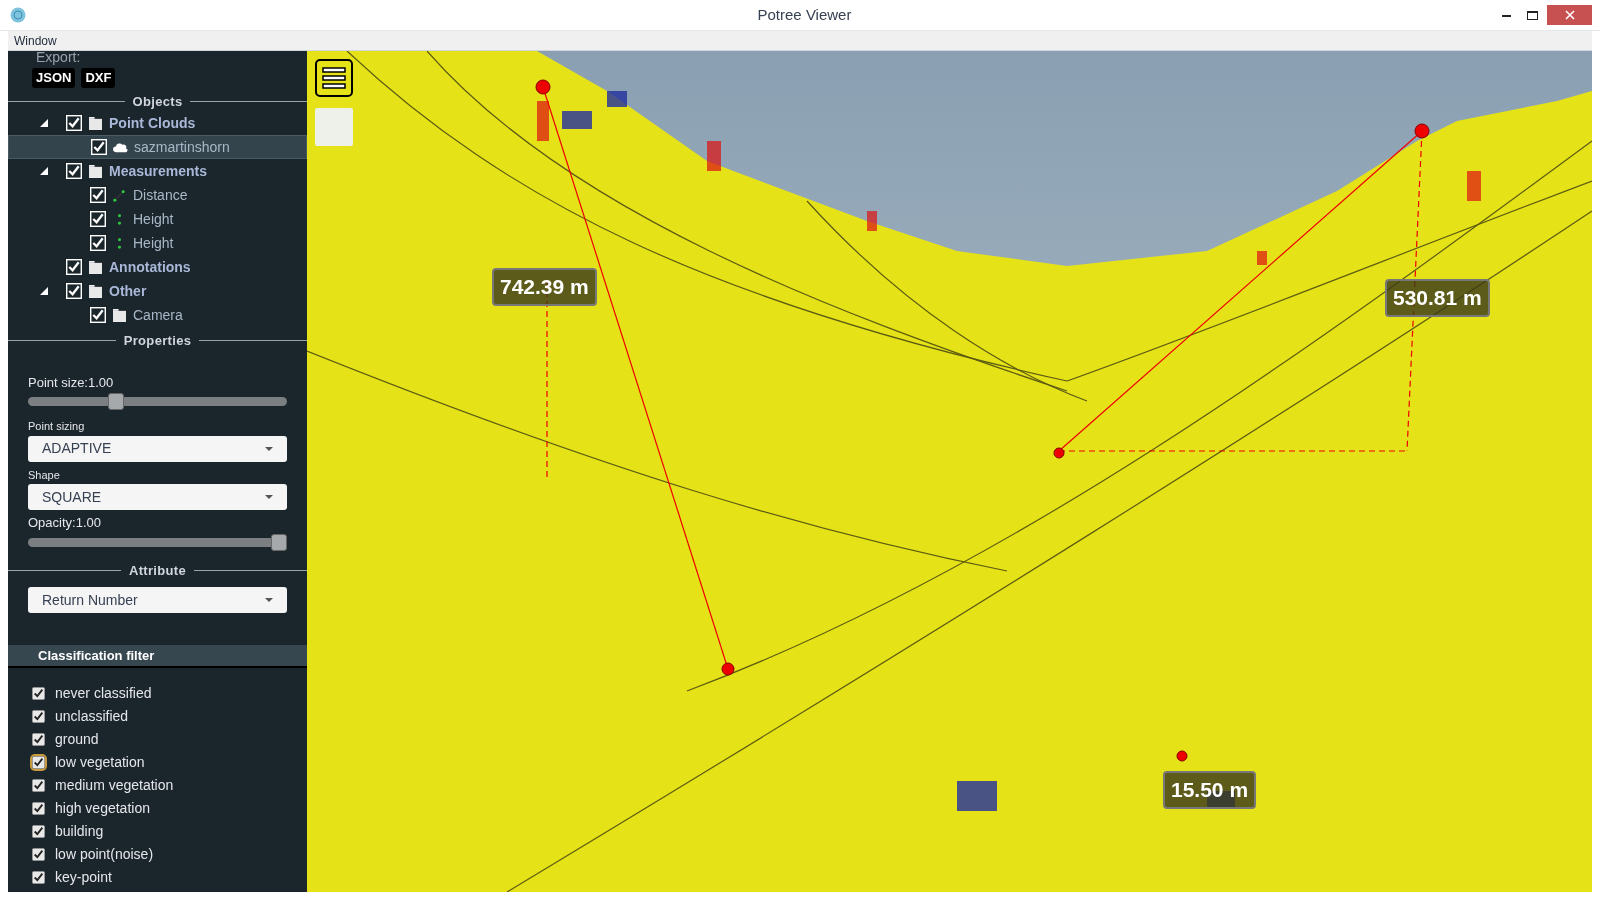 The height and width of the screenshot is (900, 1600). What do you see at coordinates (1569, 15) in the screenshot?
I see `close-icon` at bounding box center [1569, 15].